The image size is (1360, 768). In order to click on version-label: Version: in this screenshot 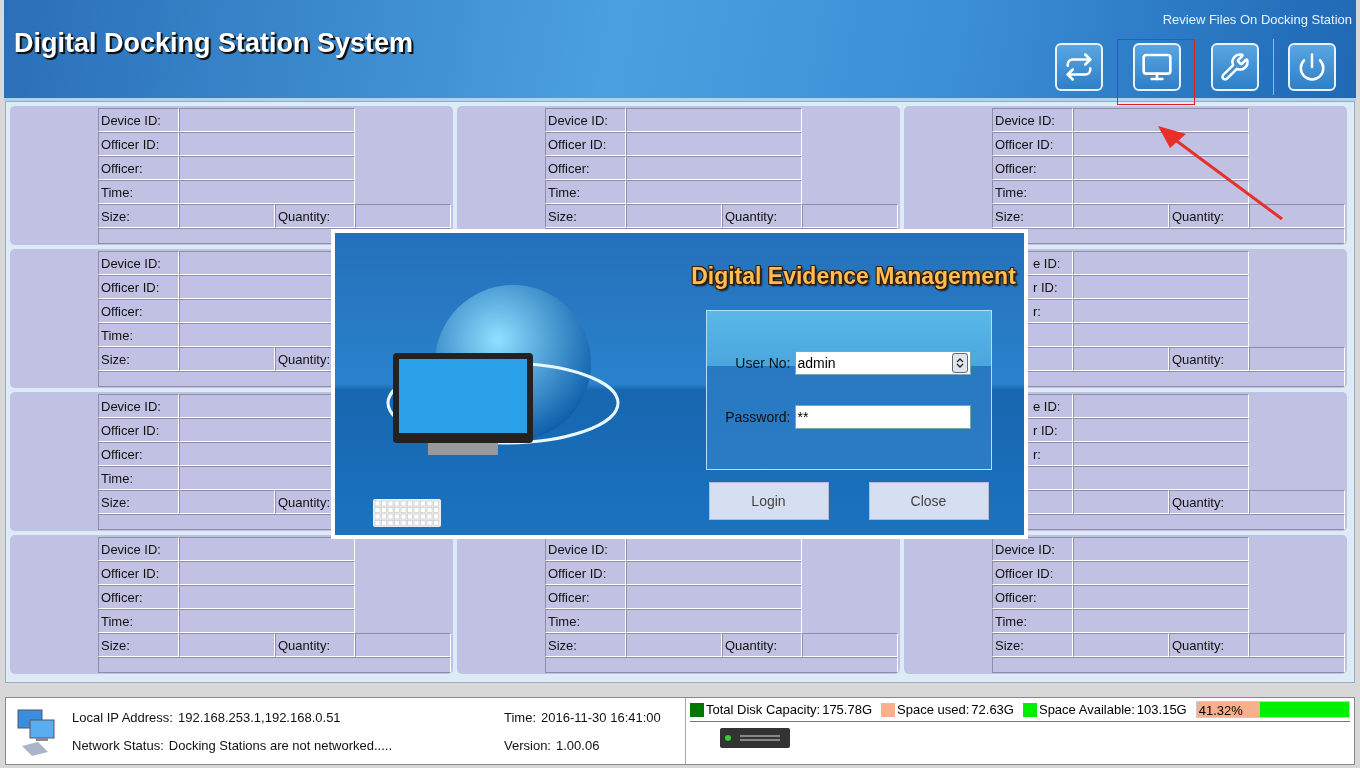, I will do `click(527, 745)`.